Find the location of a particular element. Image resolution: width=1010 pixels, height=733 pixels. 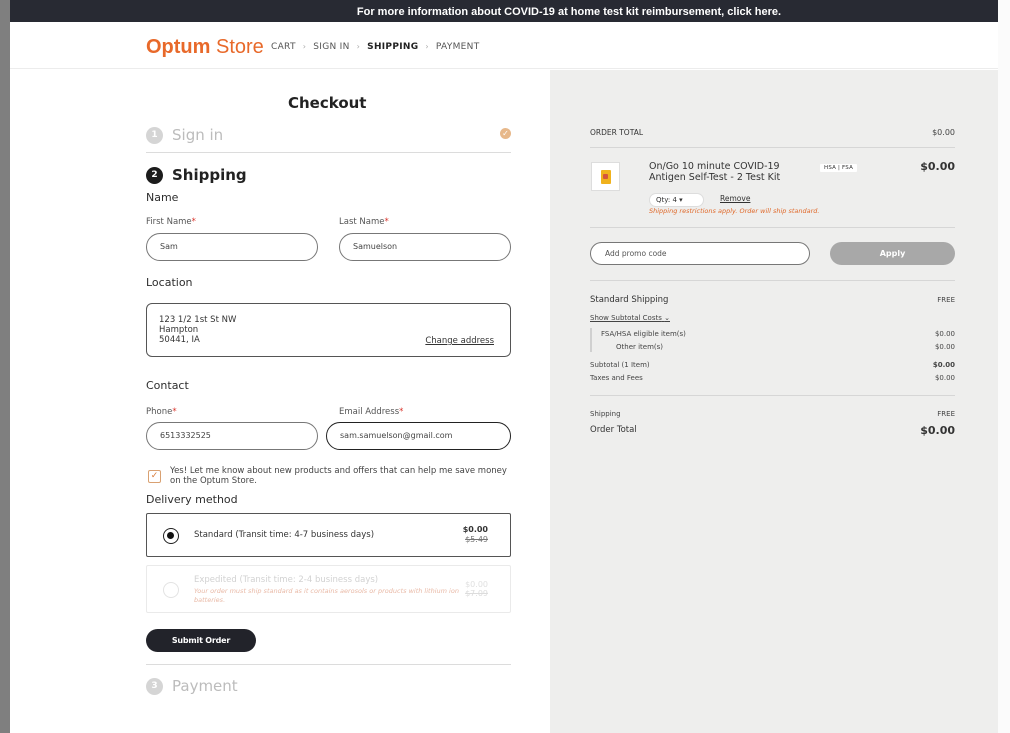

change-address-link: Change address is located at coordinates (459, 341).